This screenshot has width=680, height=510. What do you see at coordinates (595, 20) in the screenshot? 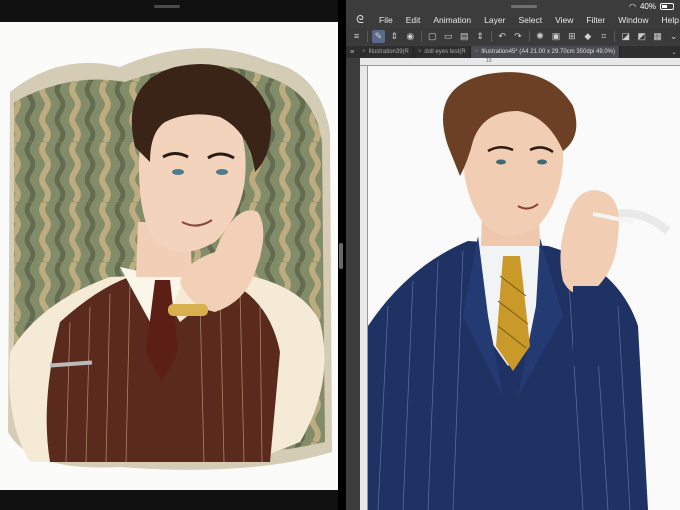
I see `menu-filter: Filter` at bounding box center [595, 20].